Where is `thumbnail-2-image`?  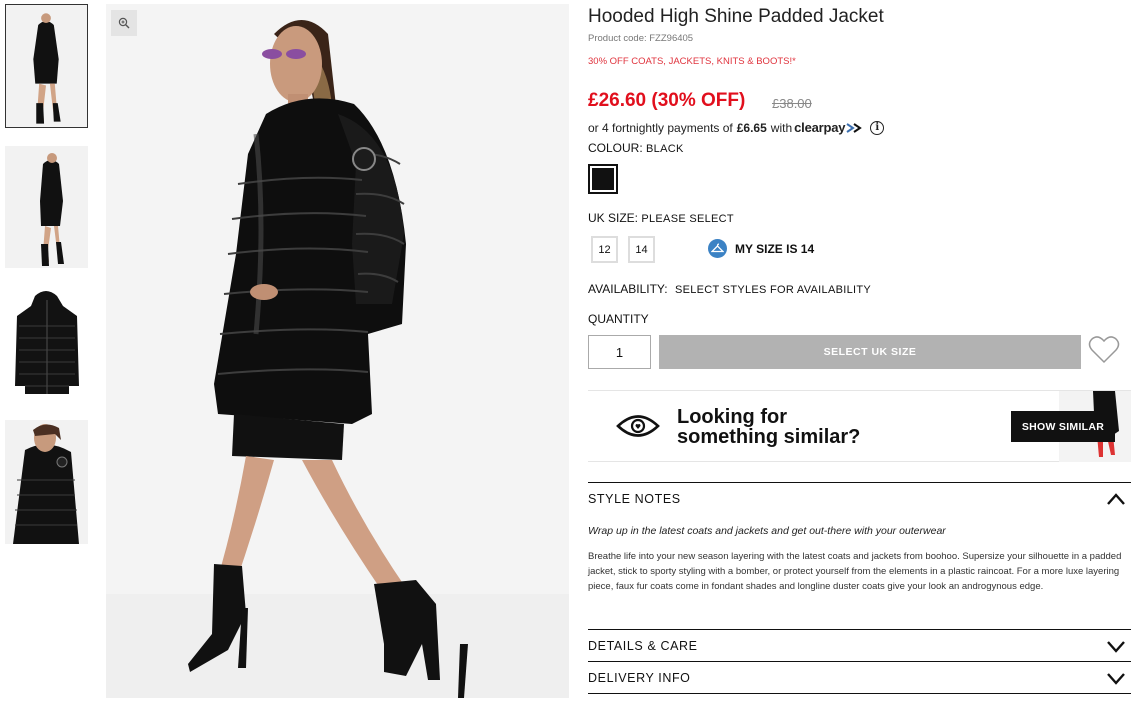
thumbnail-2-image is located at coordinates (46, 207).